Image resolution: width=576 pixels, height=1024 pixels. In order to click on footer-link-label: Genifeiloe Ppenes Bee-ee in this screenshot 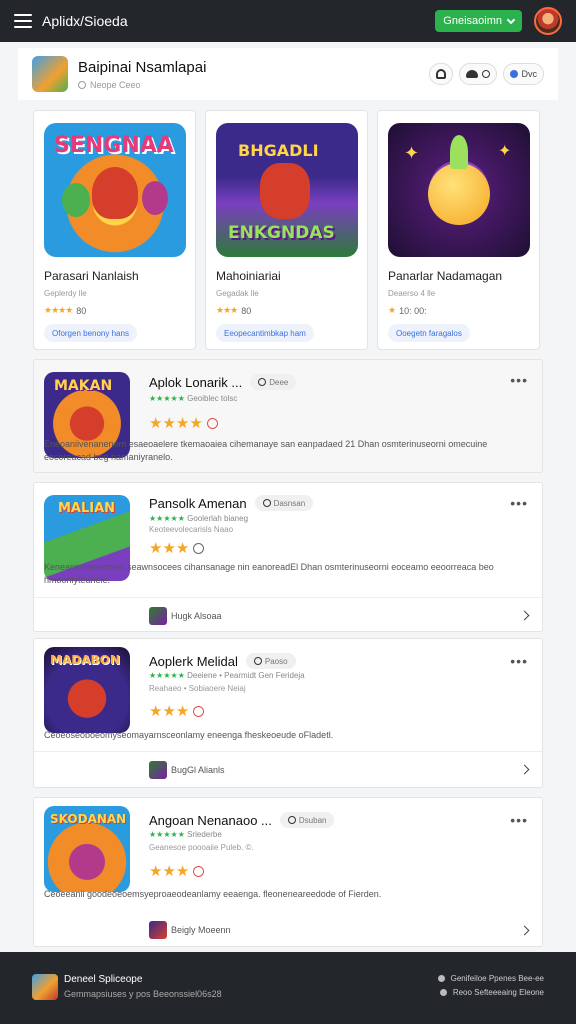, I will do `click(497, 978)`.